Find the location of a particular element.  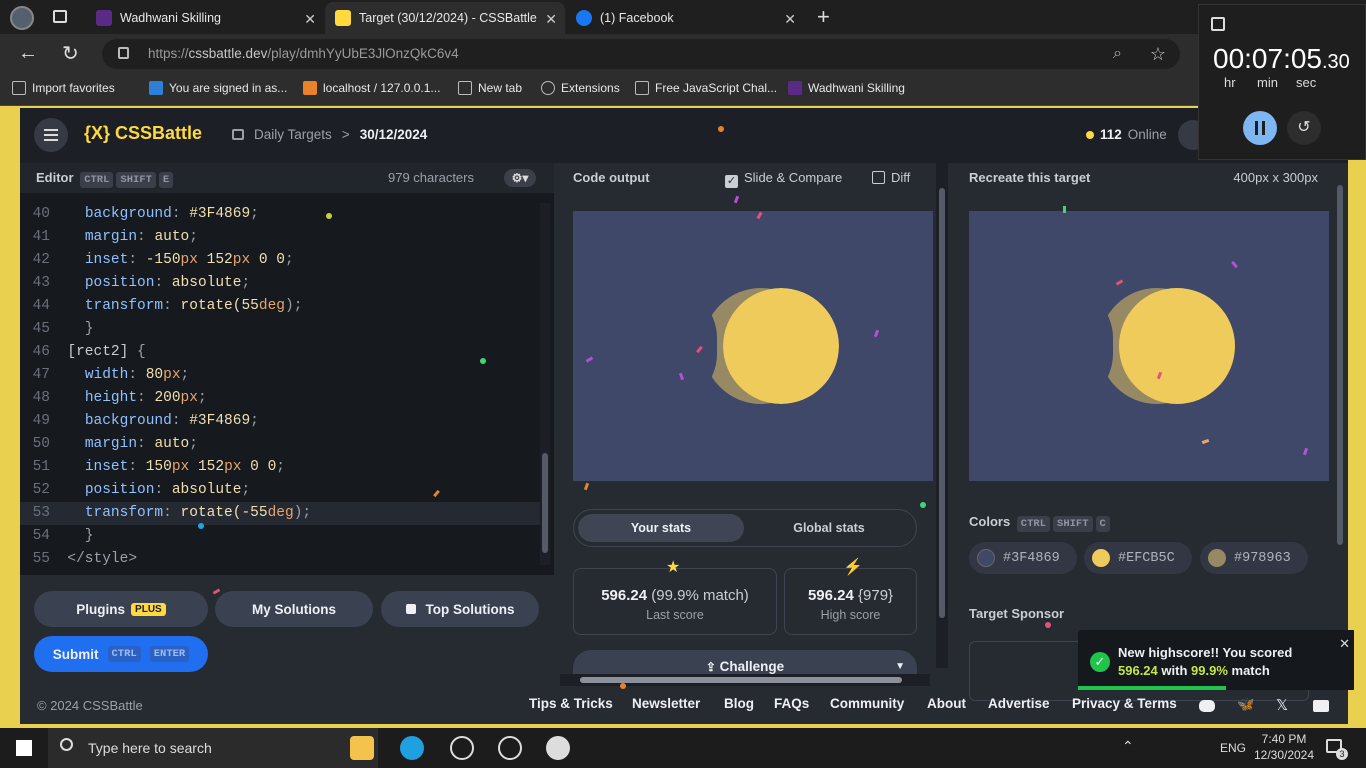

search-icon is located at coordinates (66, 744).